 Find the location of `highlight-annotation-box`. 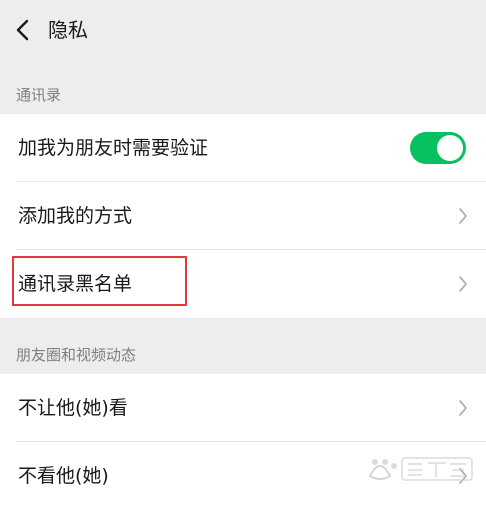

highlight-annotation-box is located at coordinates (99, 281).